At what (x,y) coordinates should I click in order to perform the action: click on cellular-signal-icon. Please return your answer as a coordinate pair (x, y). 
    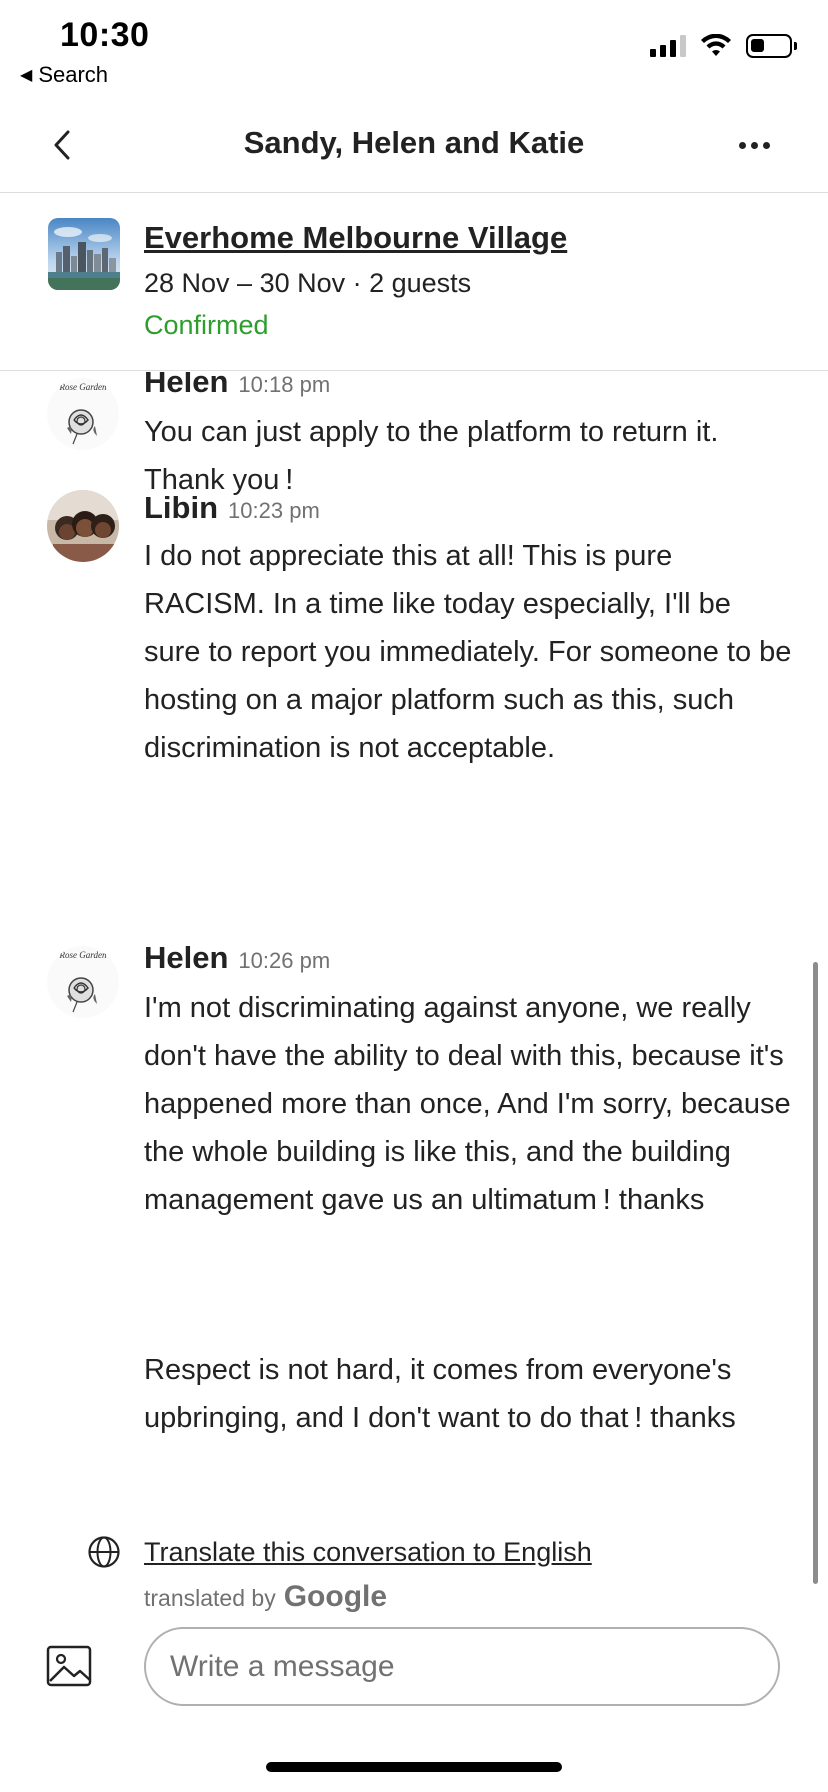
    Looking at the image, I should click on (668, 46).